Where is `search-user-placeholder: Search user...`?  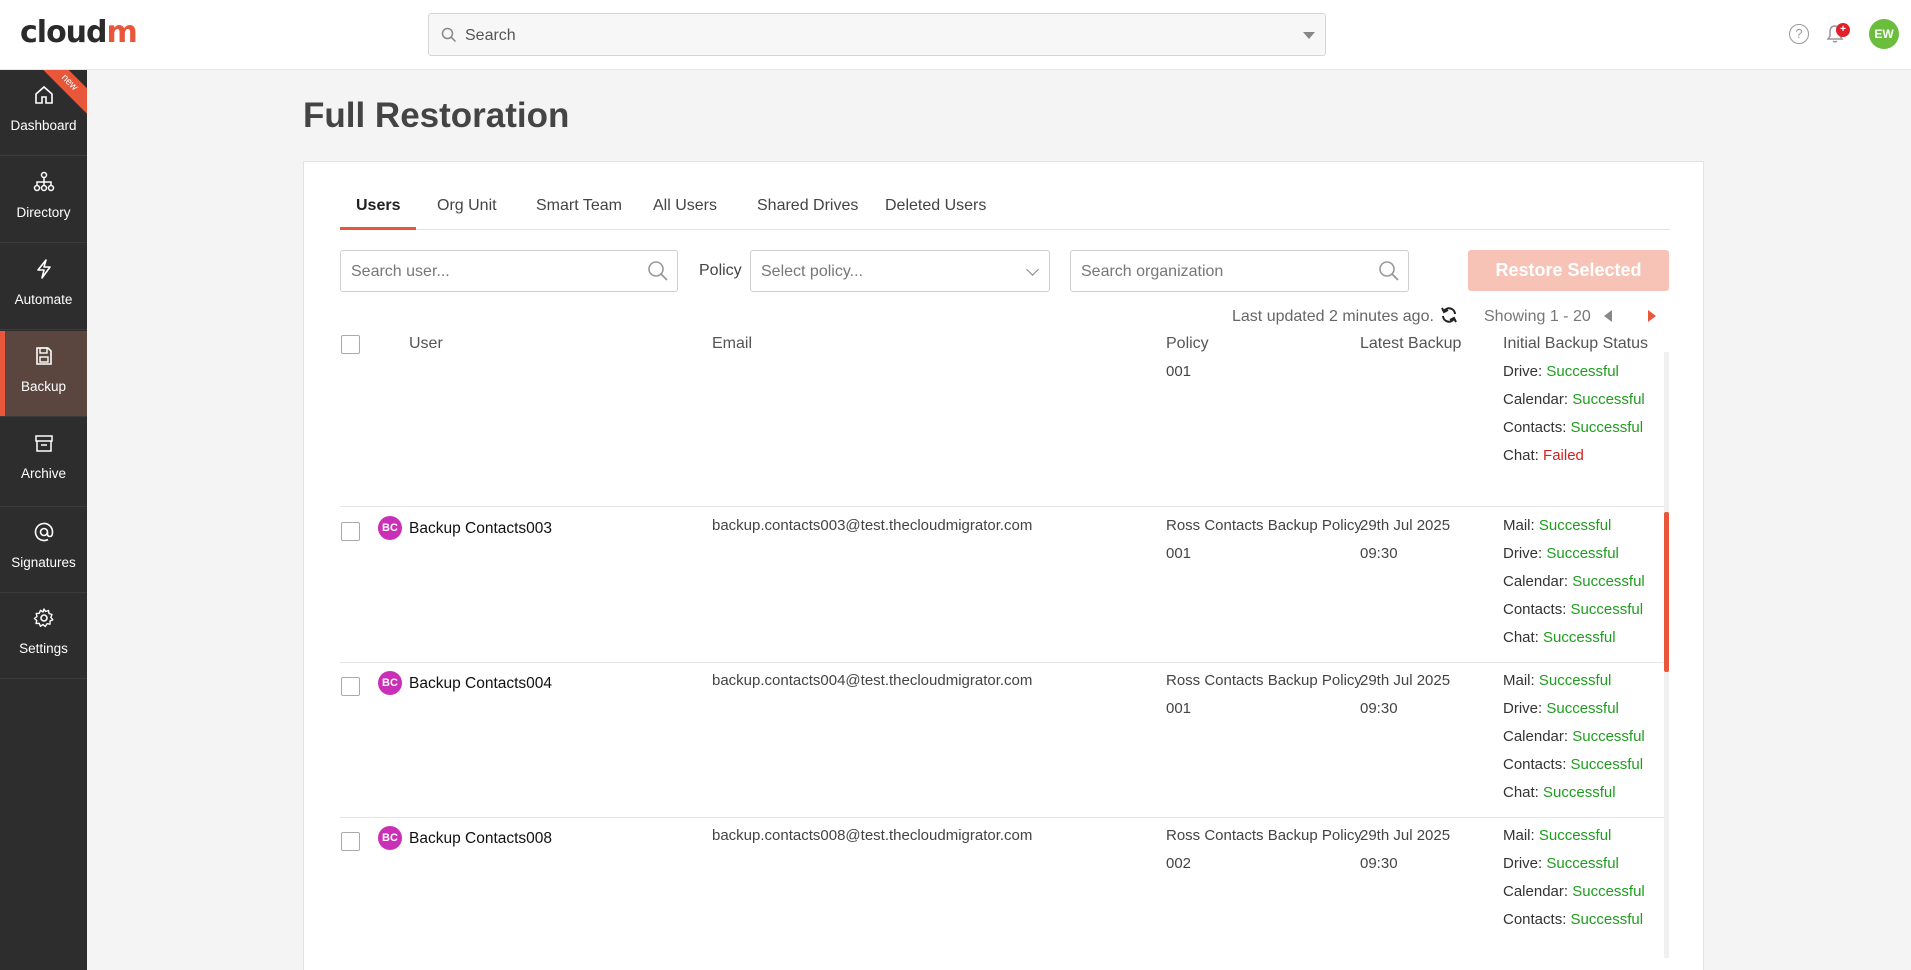 search-user-placeholder: Search user... is located at coordinates (400, 271).